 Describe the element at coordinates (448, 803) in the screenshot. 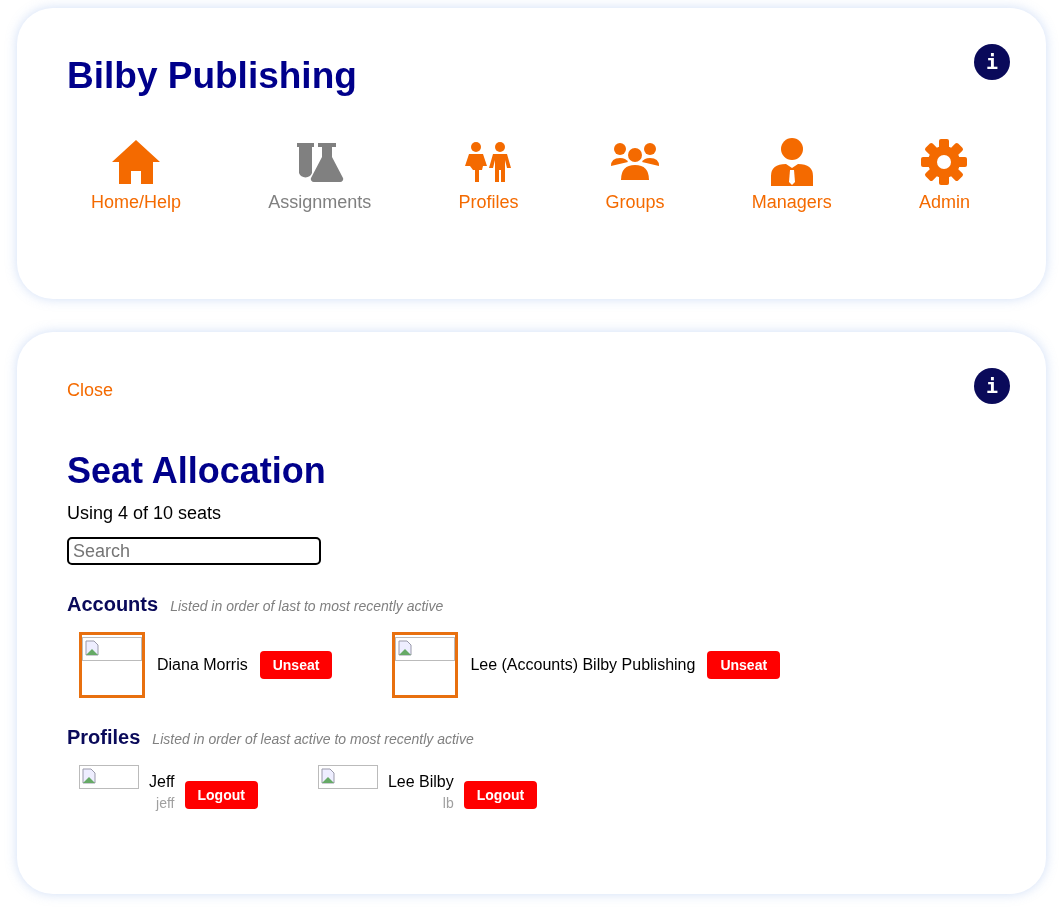

I see `profile-username: lb` at that location.